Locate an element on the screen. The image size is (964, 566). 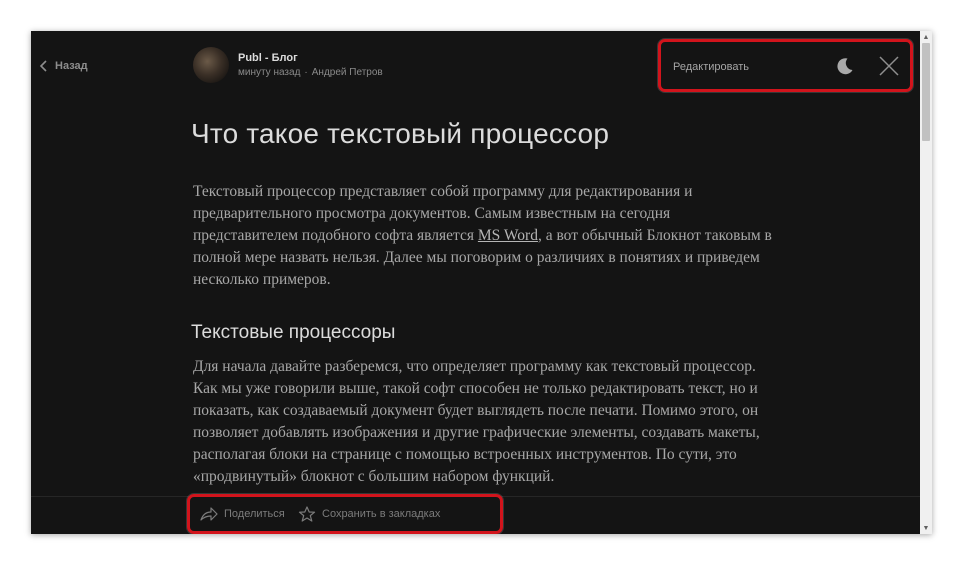
moon-icon is located at coordinates (844, 66).